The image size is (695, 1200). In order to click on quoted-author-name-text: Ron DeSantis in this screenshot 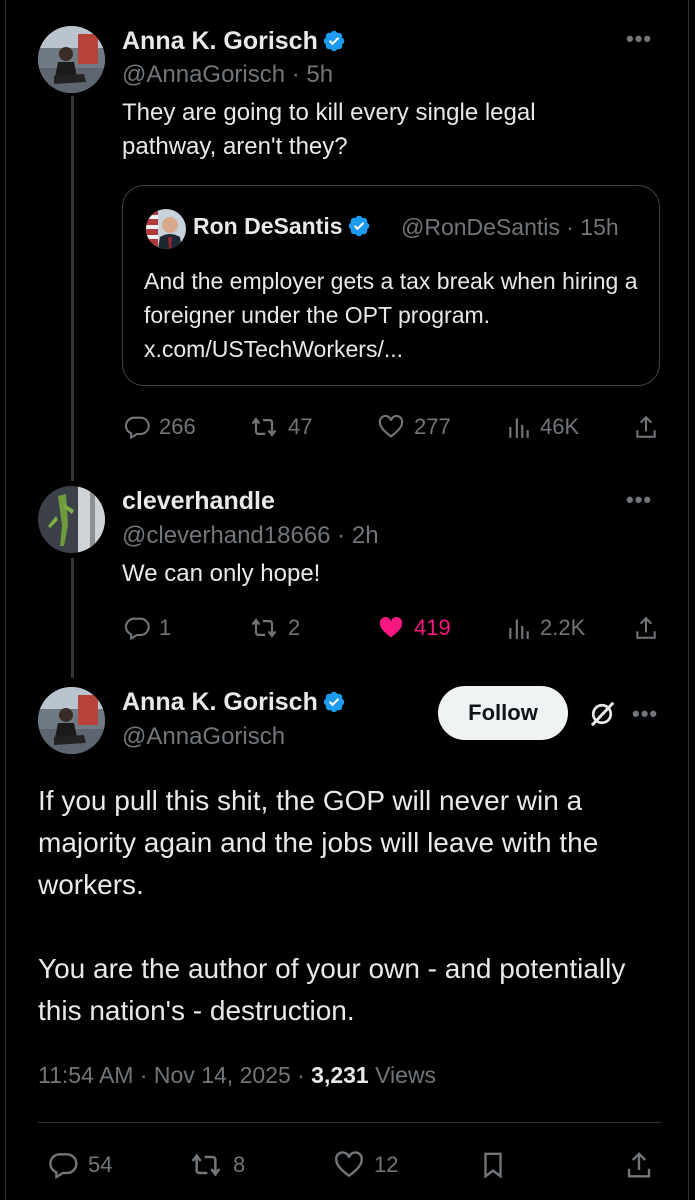, I will do `click(268, 226)`.